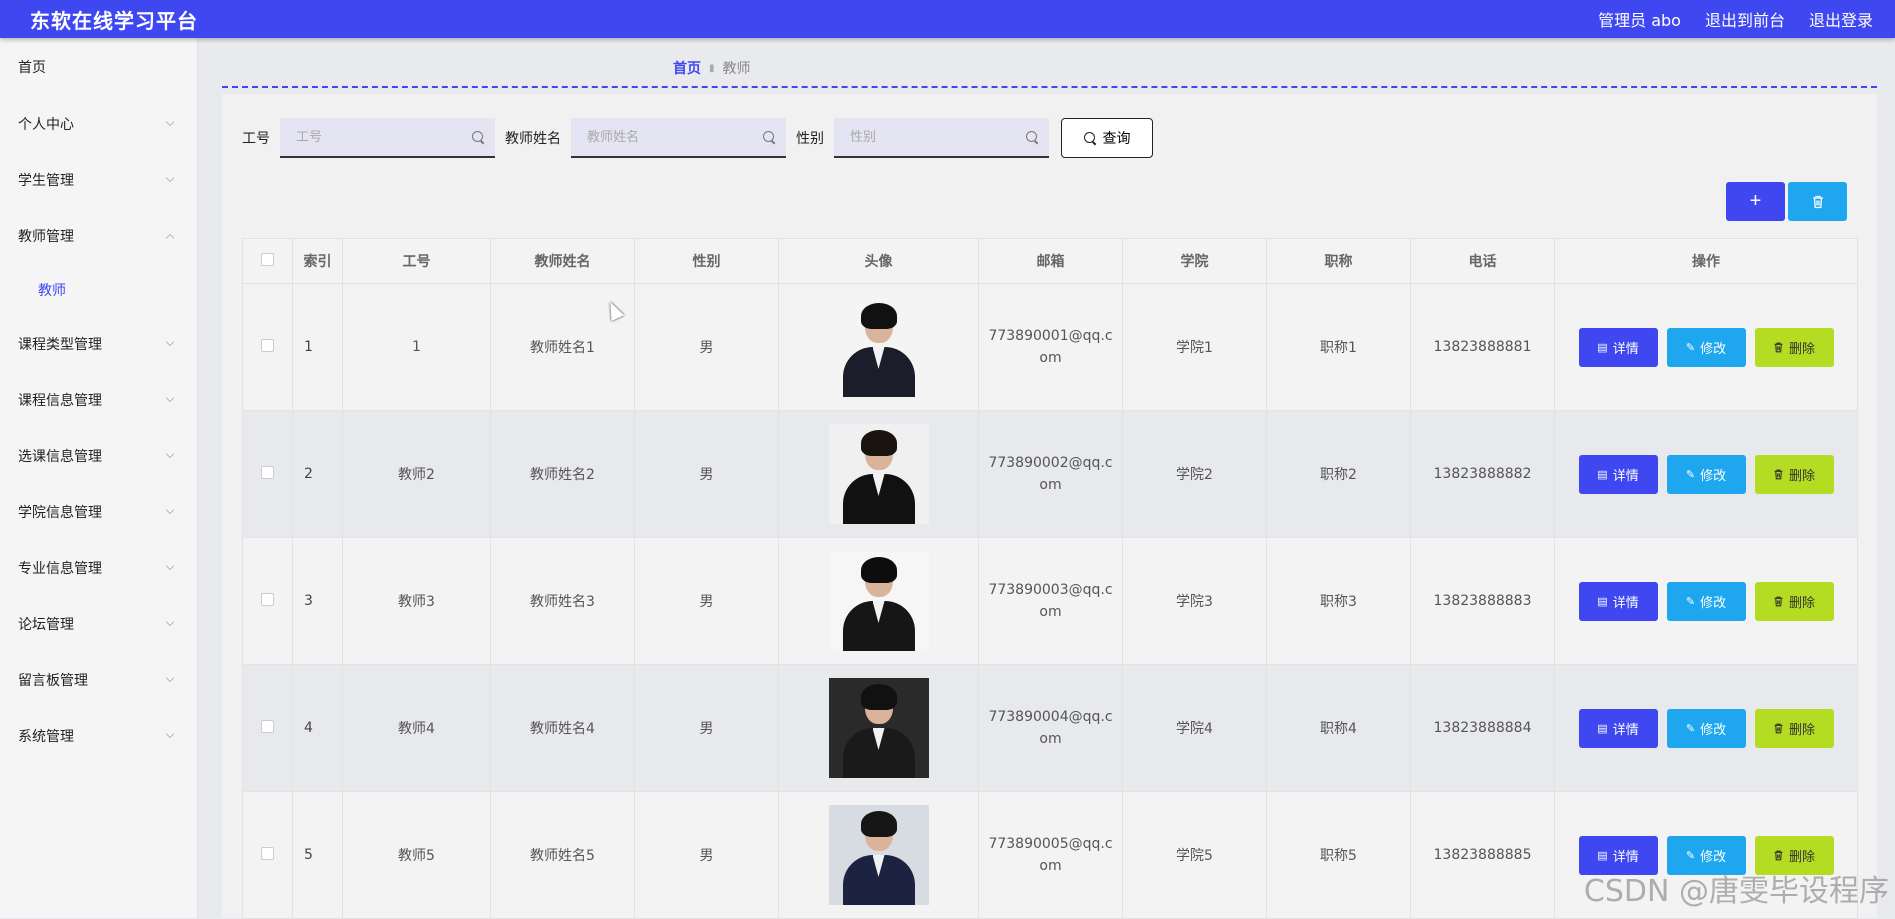  I want to click on bulk-delete-button, so click(1817, 201).